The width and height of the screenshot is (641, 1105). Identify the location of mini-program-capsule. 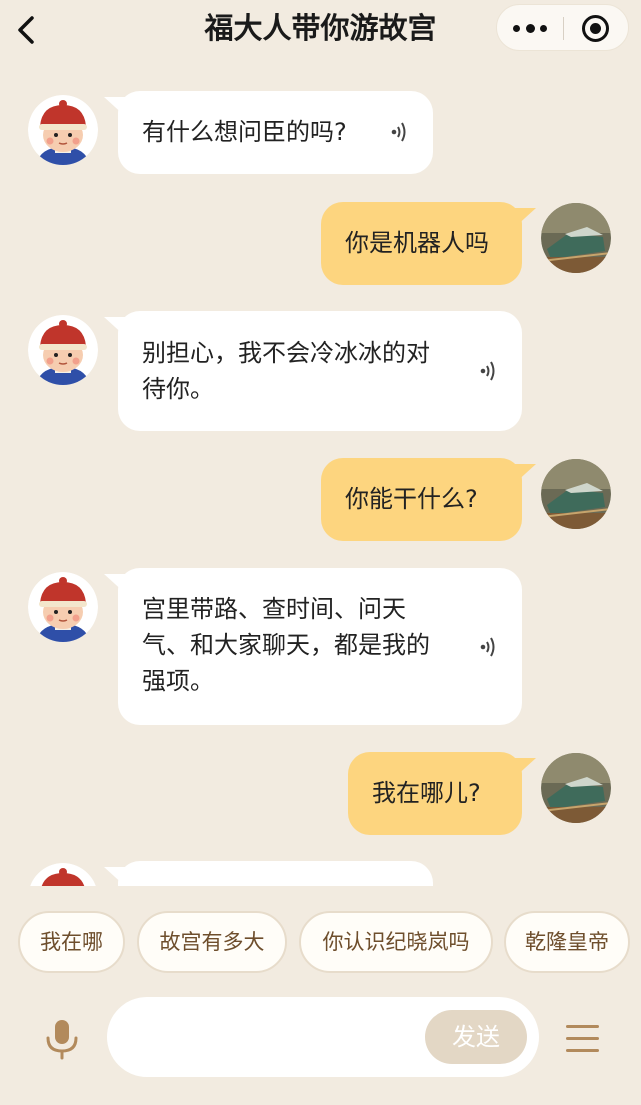
(562, 27).